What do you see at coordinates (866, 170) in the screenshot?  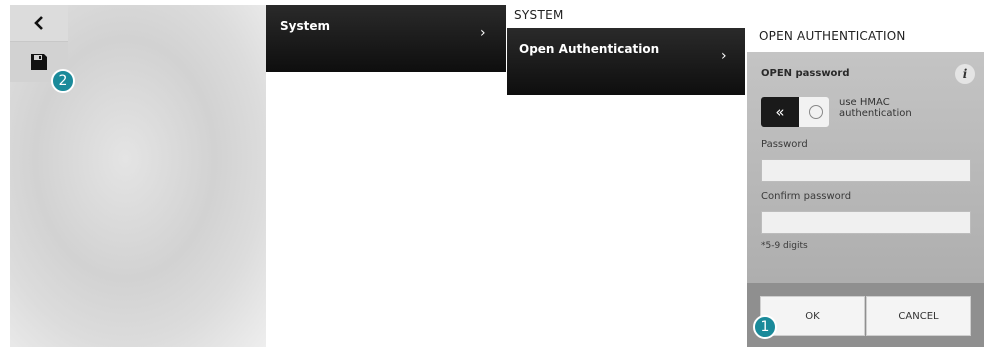 I see `password-input` at bounding box center [866, 170].